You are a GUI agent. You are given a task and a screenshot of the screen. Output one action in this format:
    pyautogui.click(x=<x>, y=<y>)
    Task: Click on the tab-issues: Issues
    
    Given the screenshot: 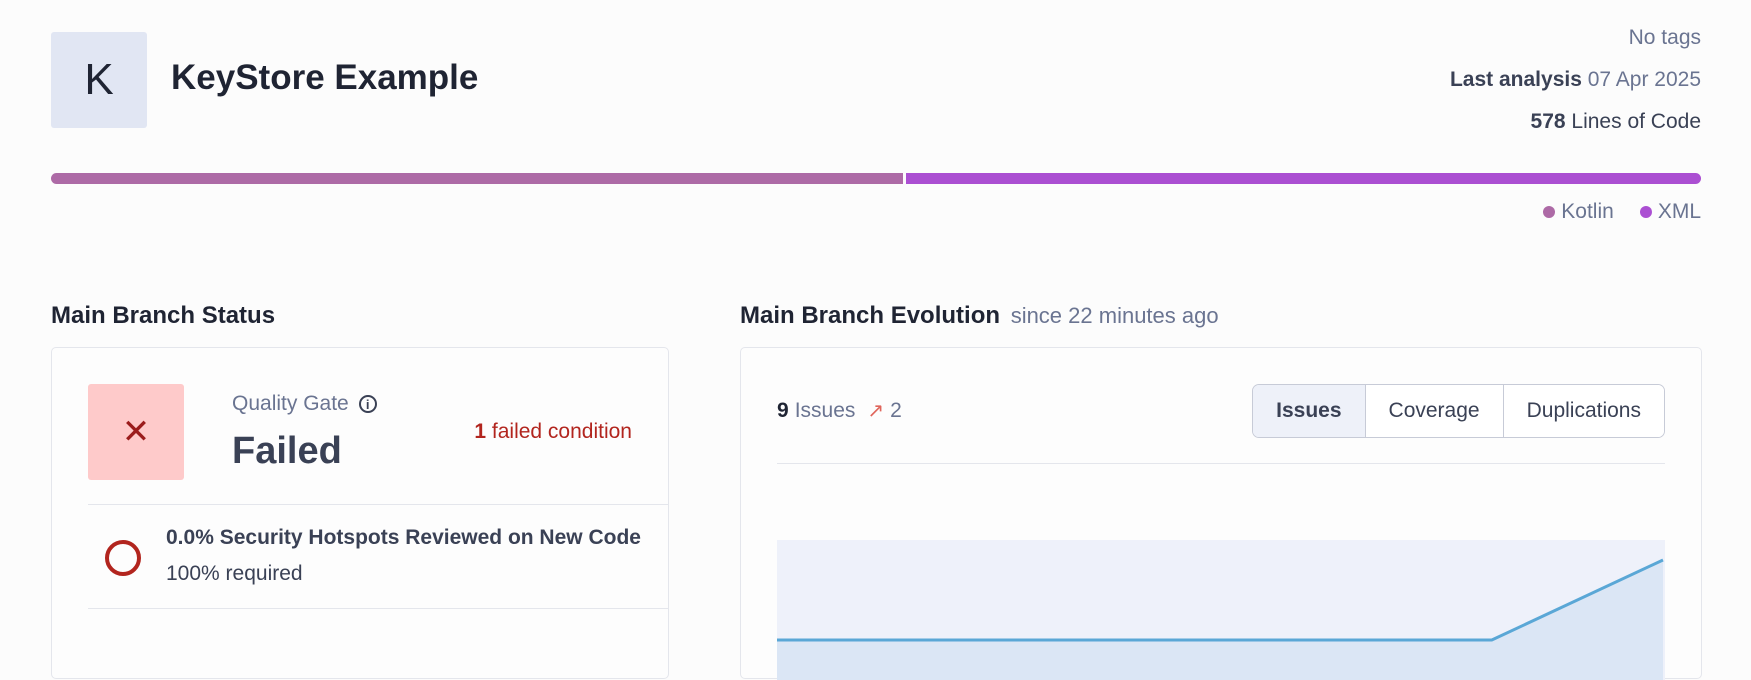 What is the action you would take?
    pyautogui.click(x=1309, y=411)
    